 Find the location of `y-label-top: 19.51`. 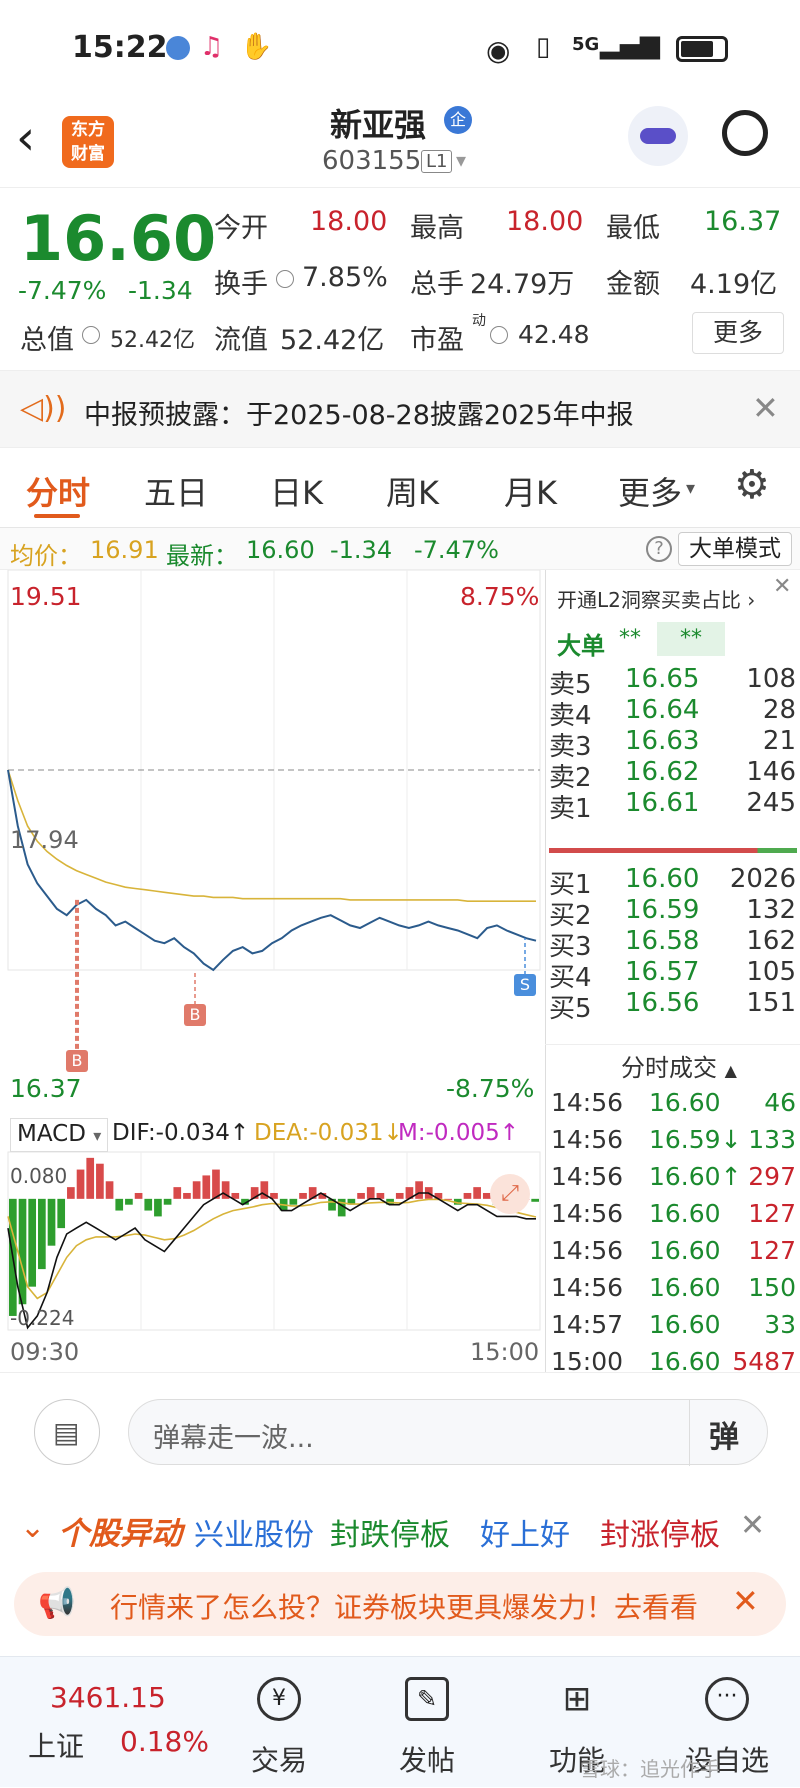

y-label-top: 19.51 is located at coordinates (46, 596).